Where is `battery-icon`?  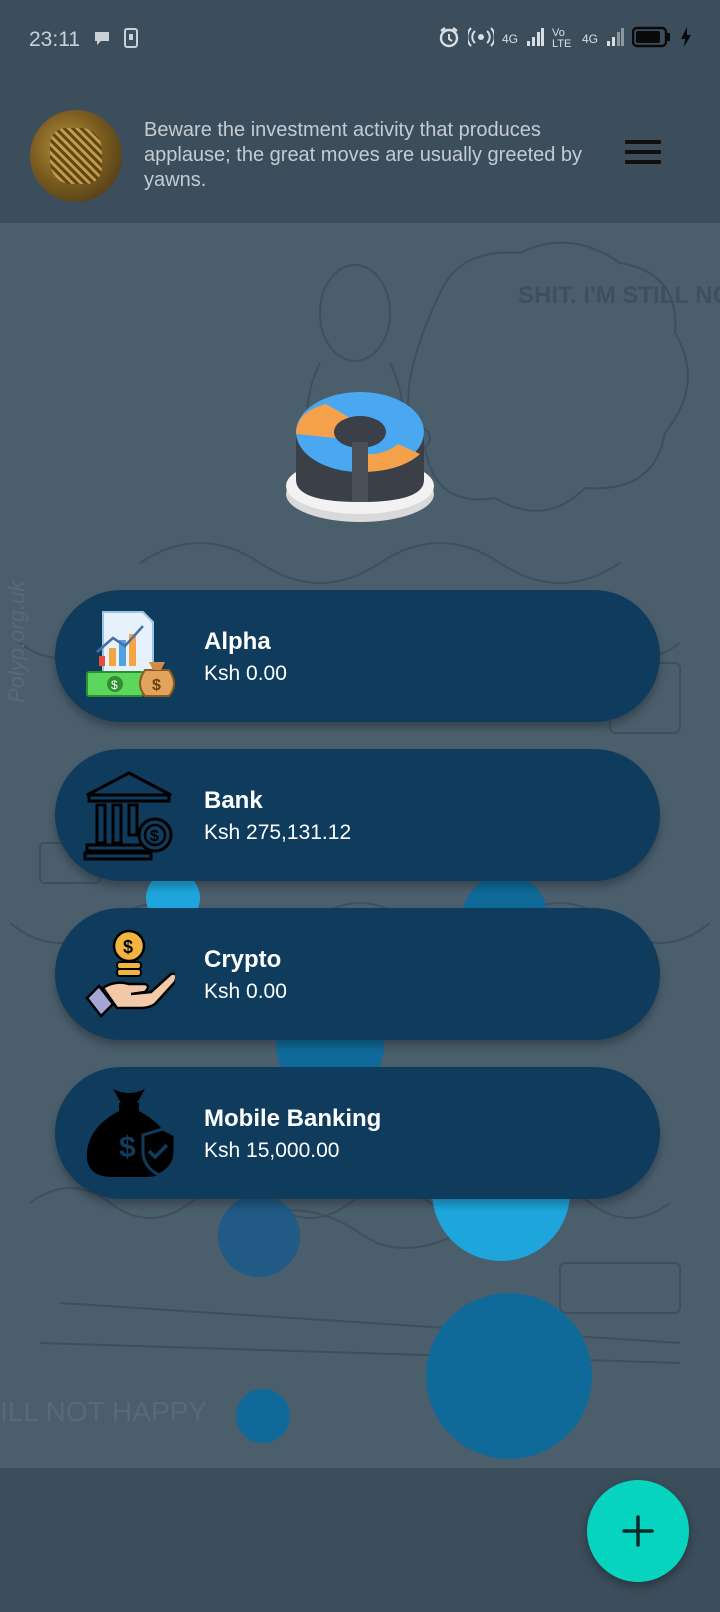 battery-icon is located at coordinates (651, 38).